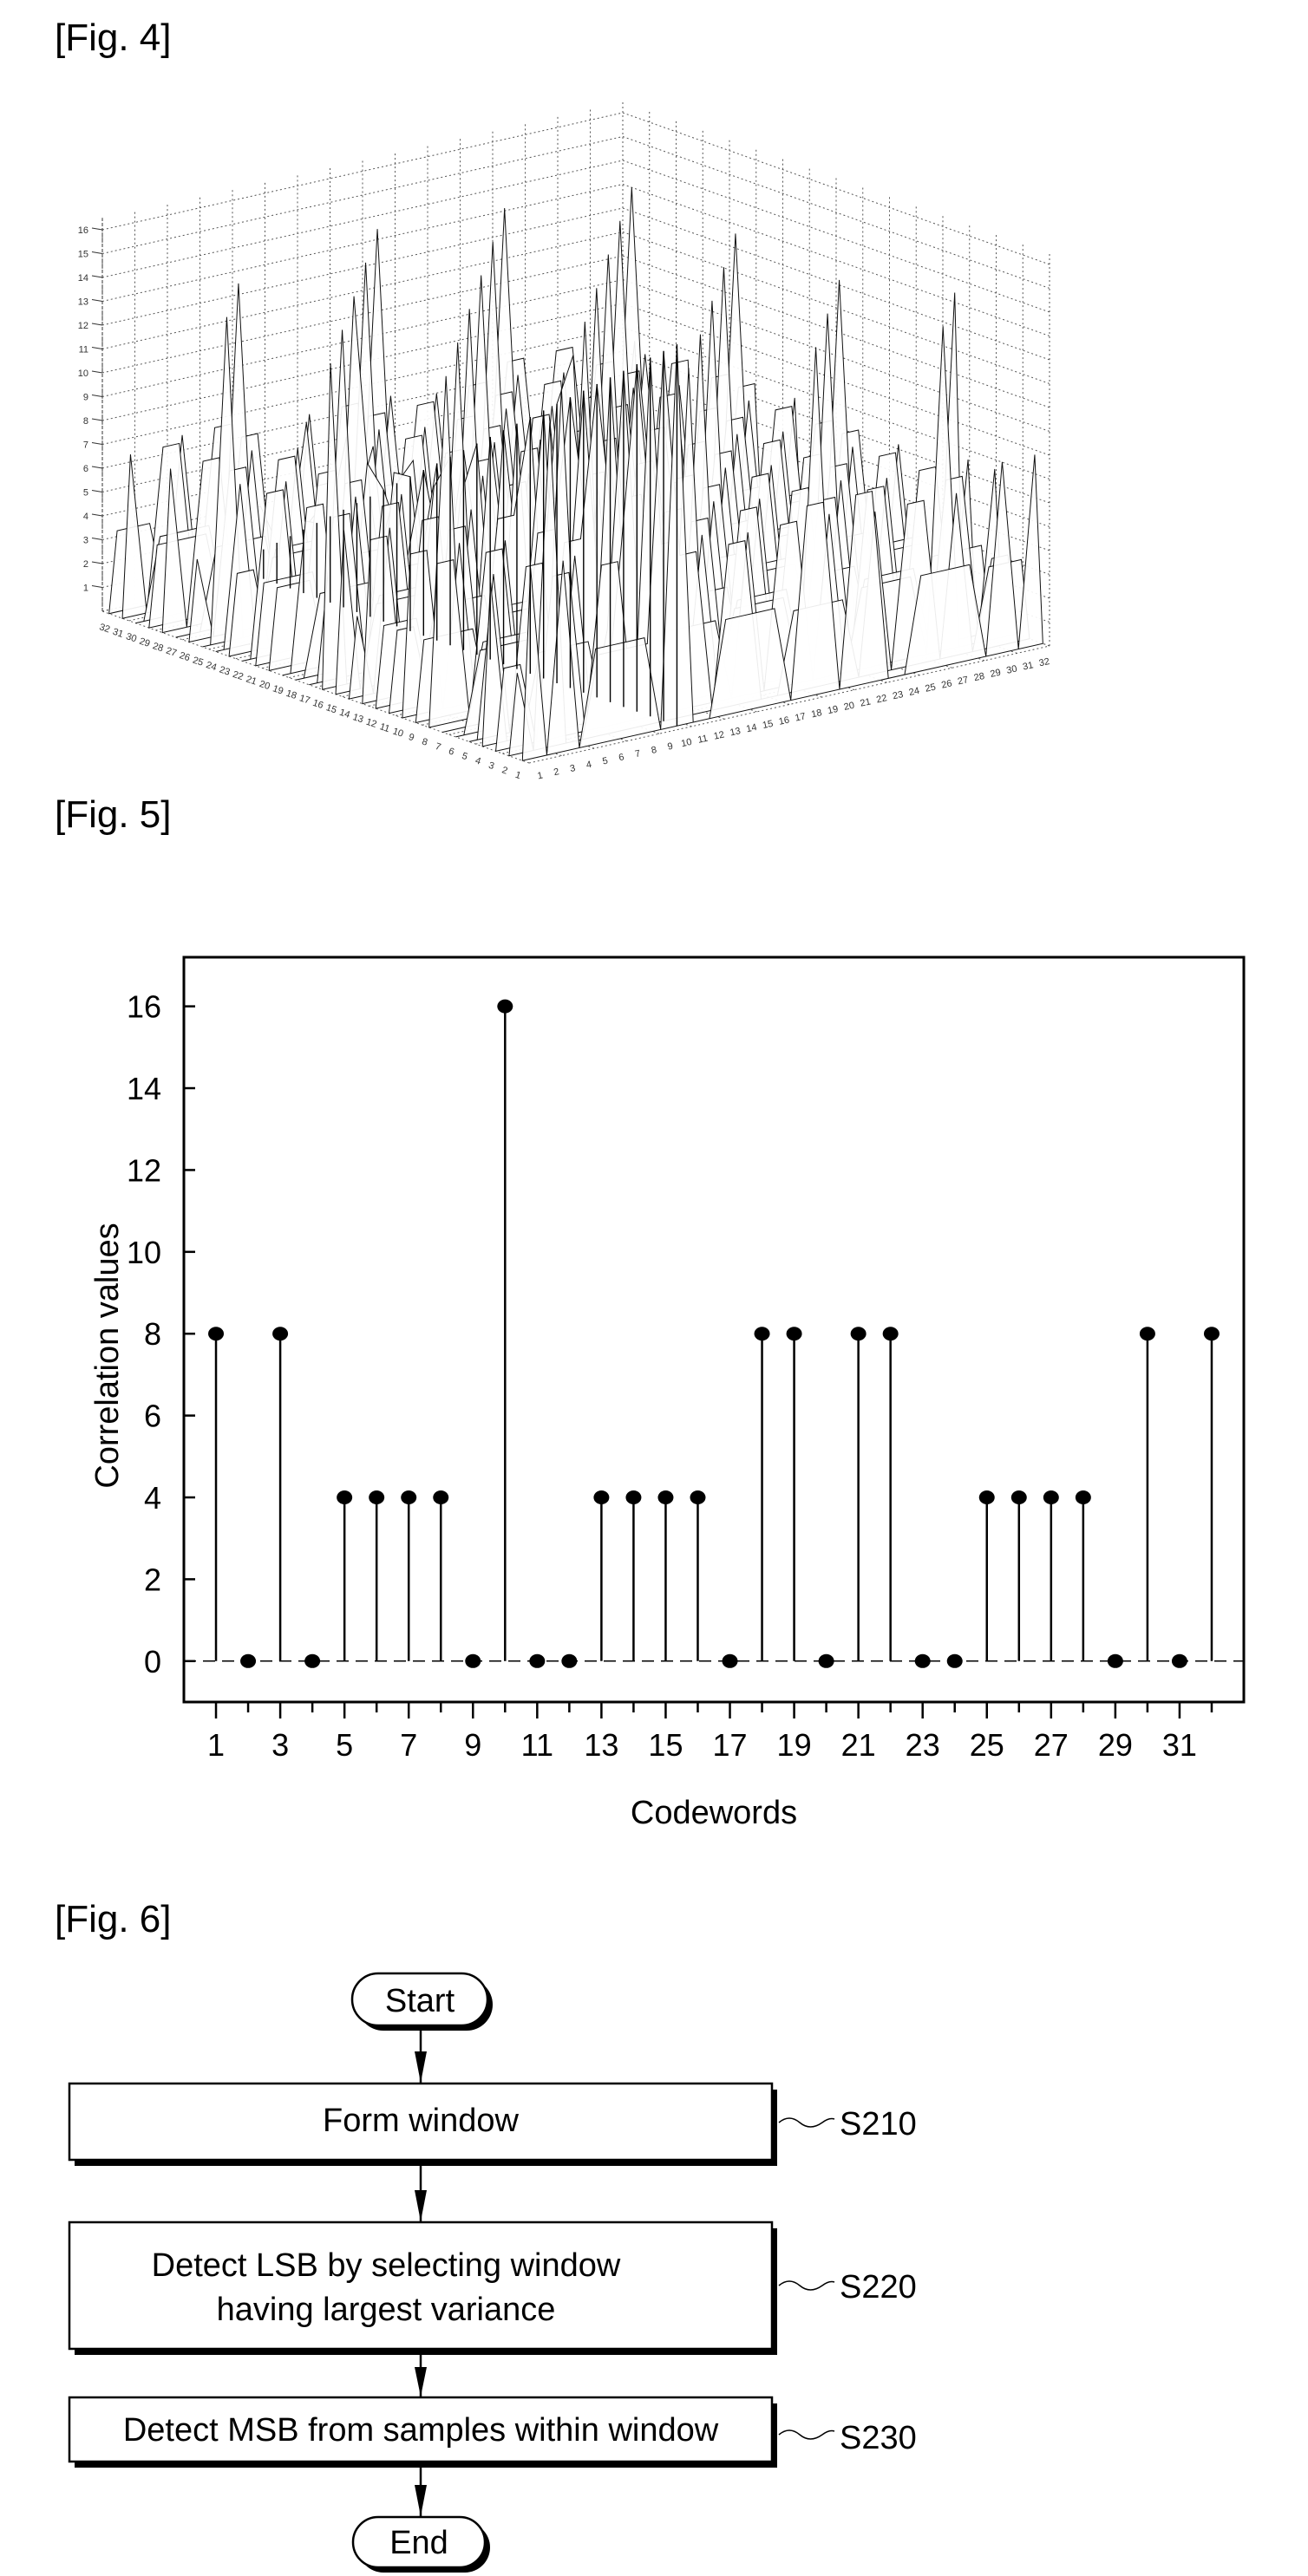  What do you see at coordinates (386, 2310) in the screenshot?
I see `step-s220-text-line2: having largest variance` at bounding box center [386, 2310].